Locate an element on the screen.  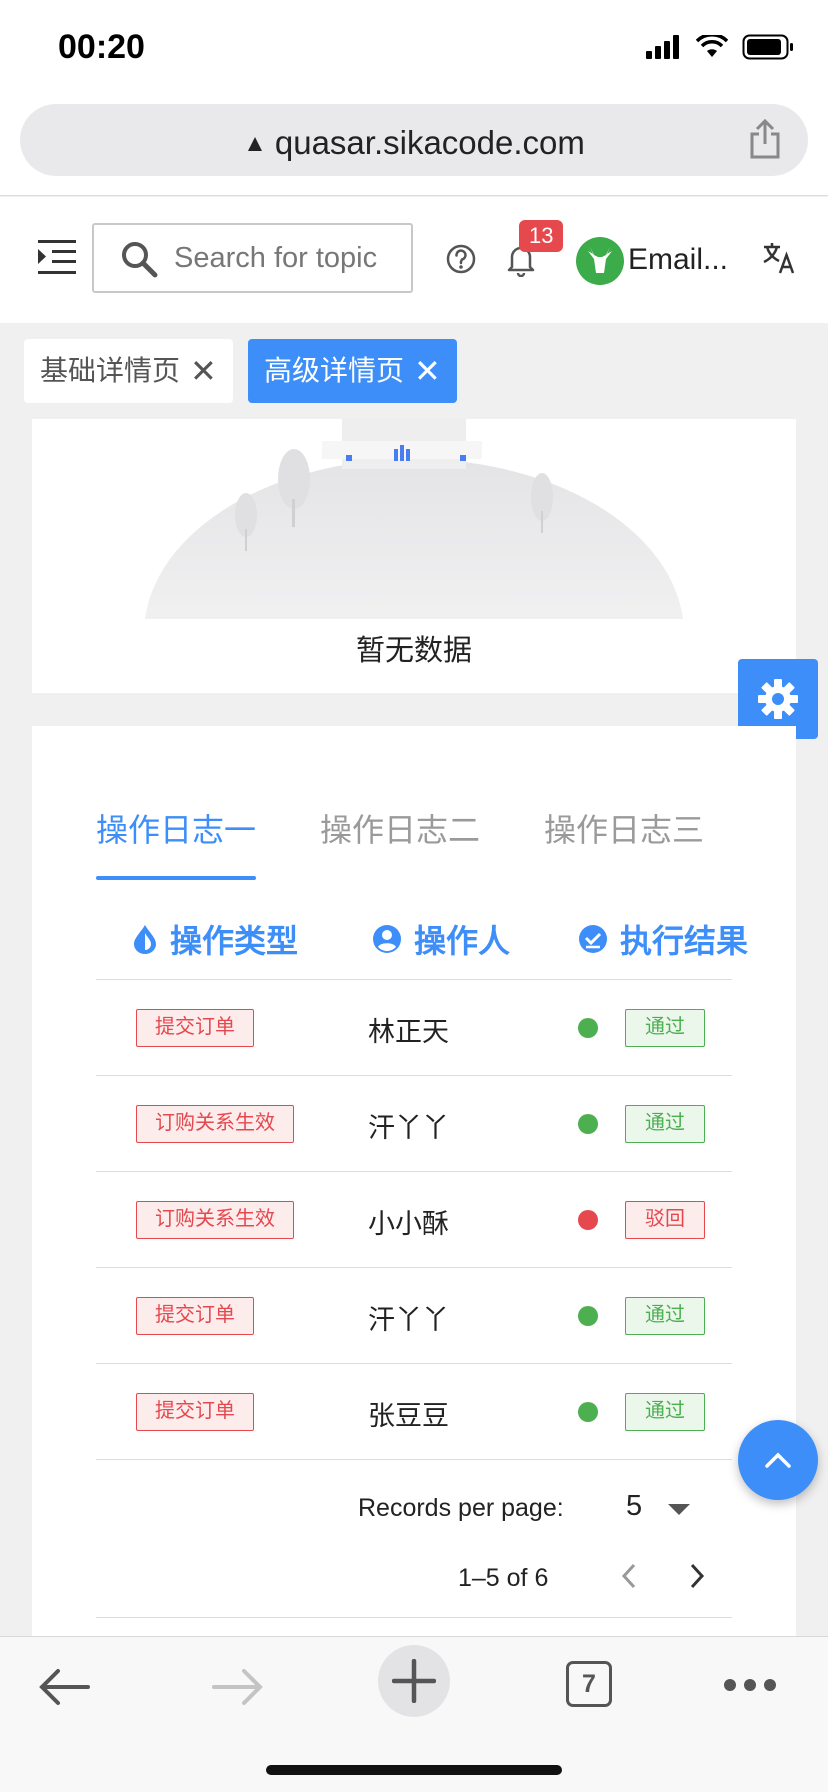
forward-arrow-icon is located at coordinates (238, 1687).